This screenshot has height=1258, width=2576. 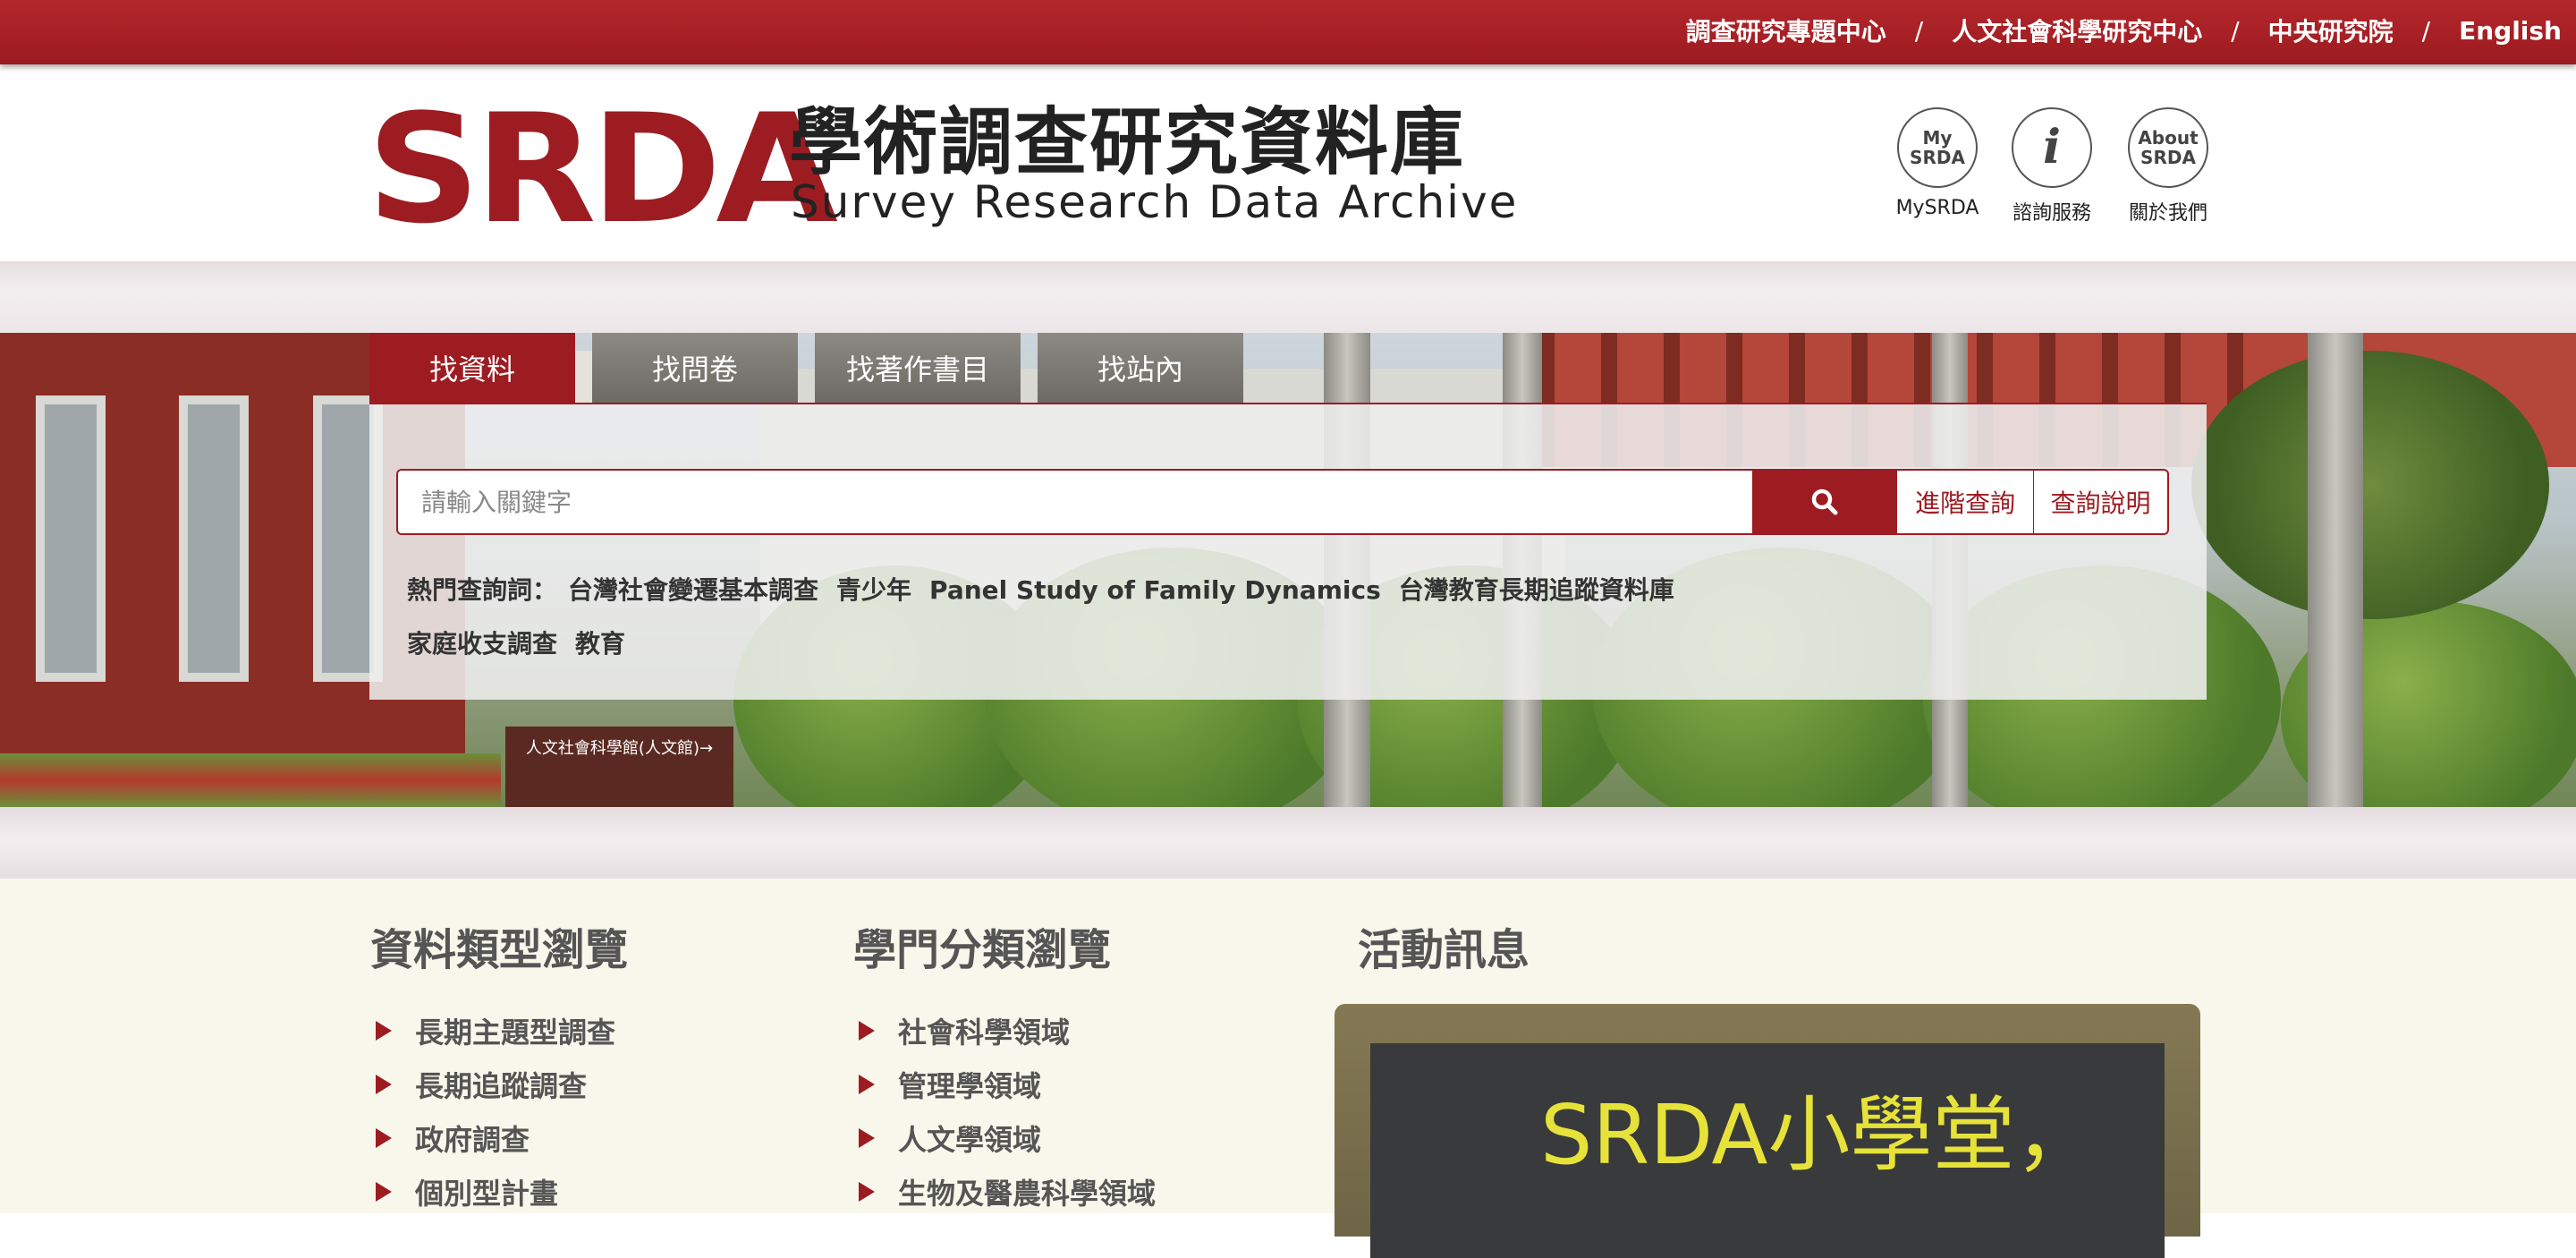 What do you see at coordinates (1140, 368) in the screenshot?
I see `tab-find-site: 找站內` at bounding box center [1140, 368].